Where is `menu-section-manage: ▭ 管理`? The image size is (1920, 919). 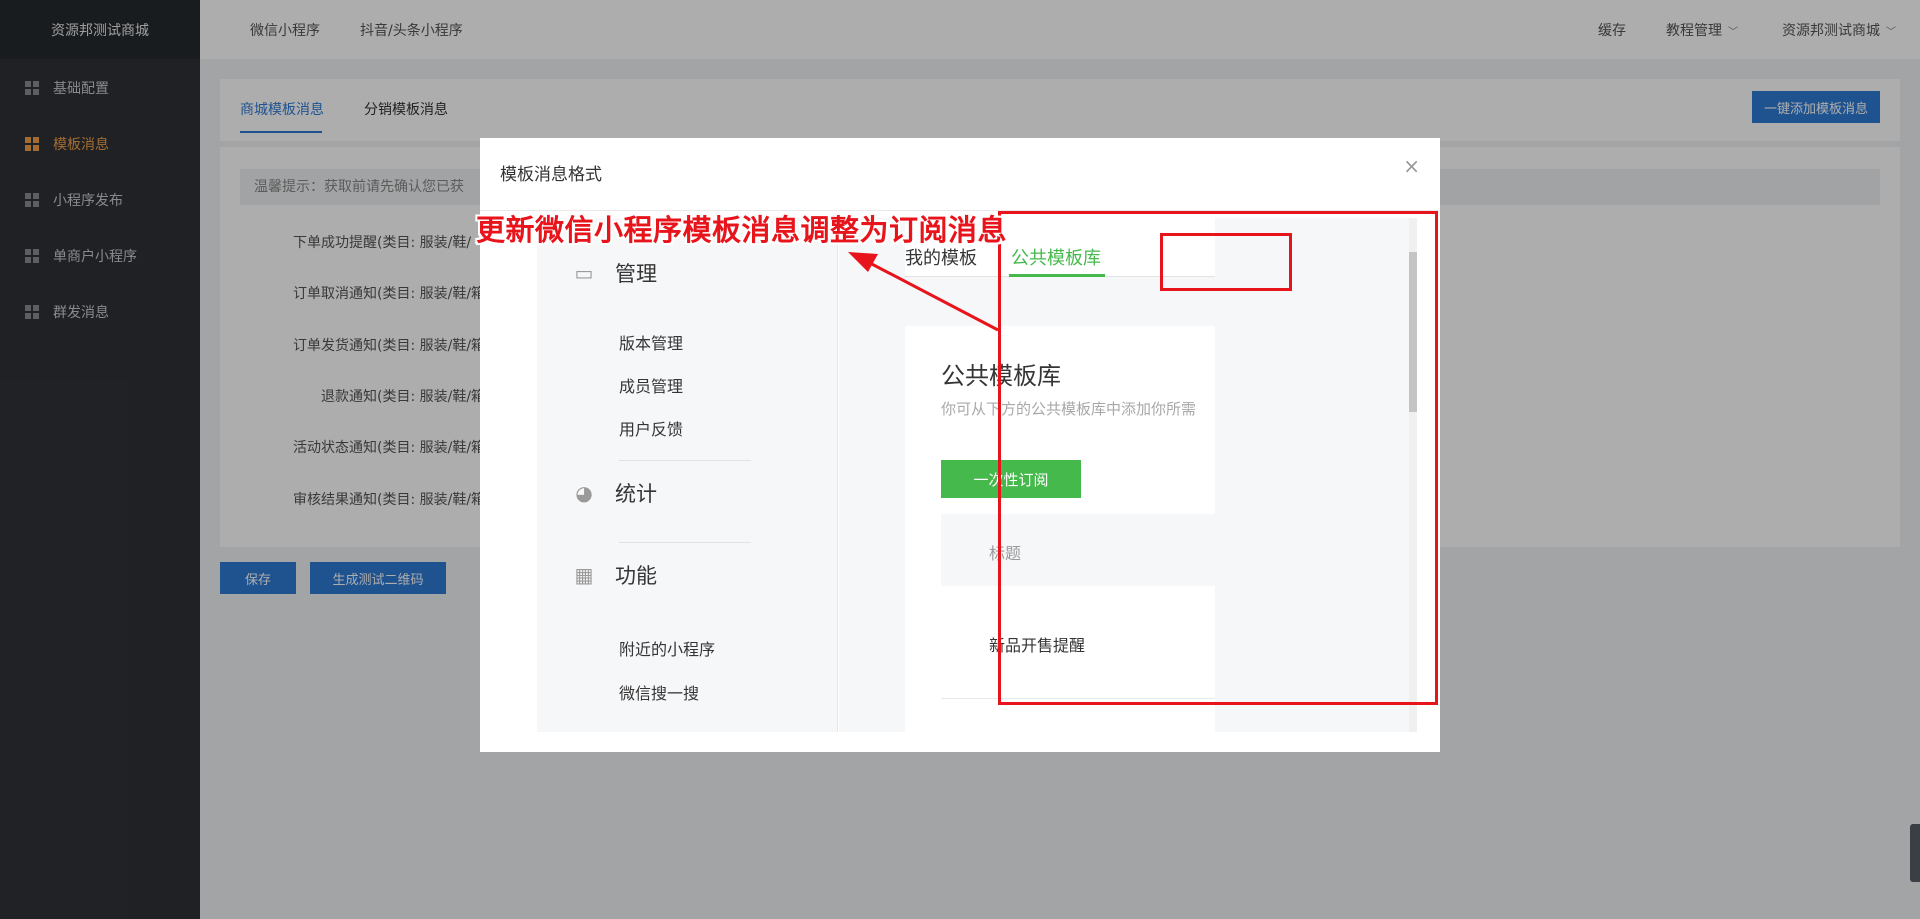
menu-section-manage: ▭ 管理 is located at coordinates (615, 273).